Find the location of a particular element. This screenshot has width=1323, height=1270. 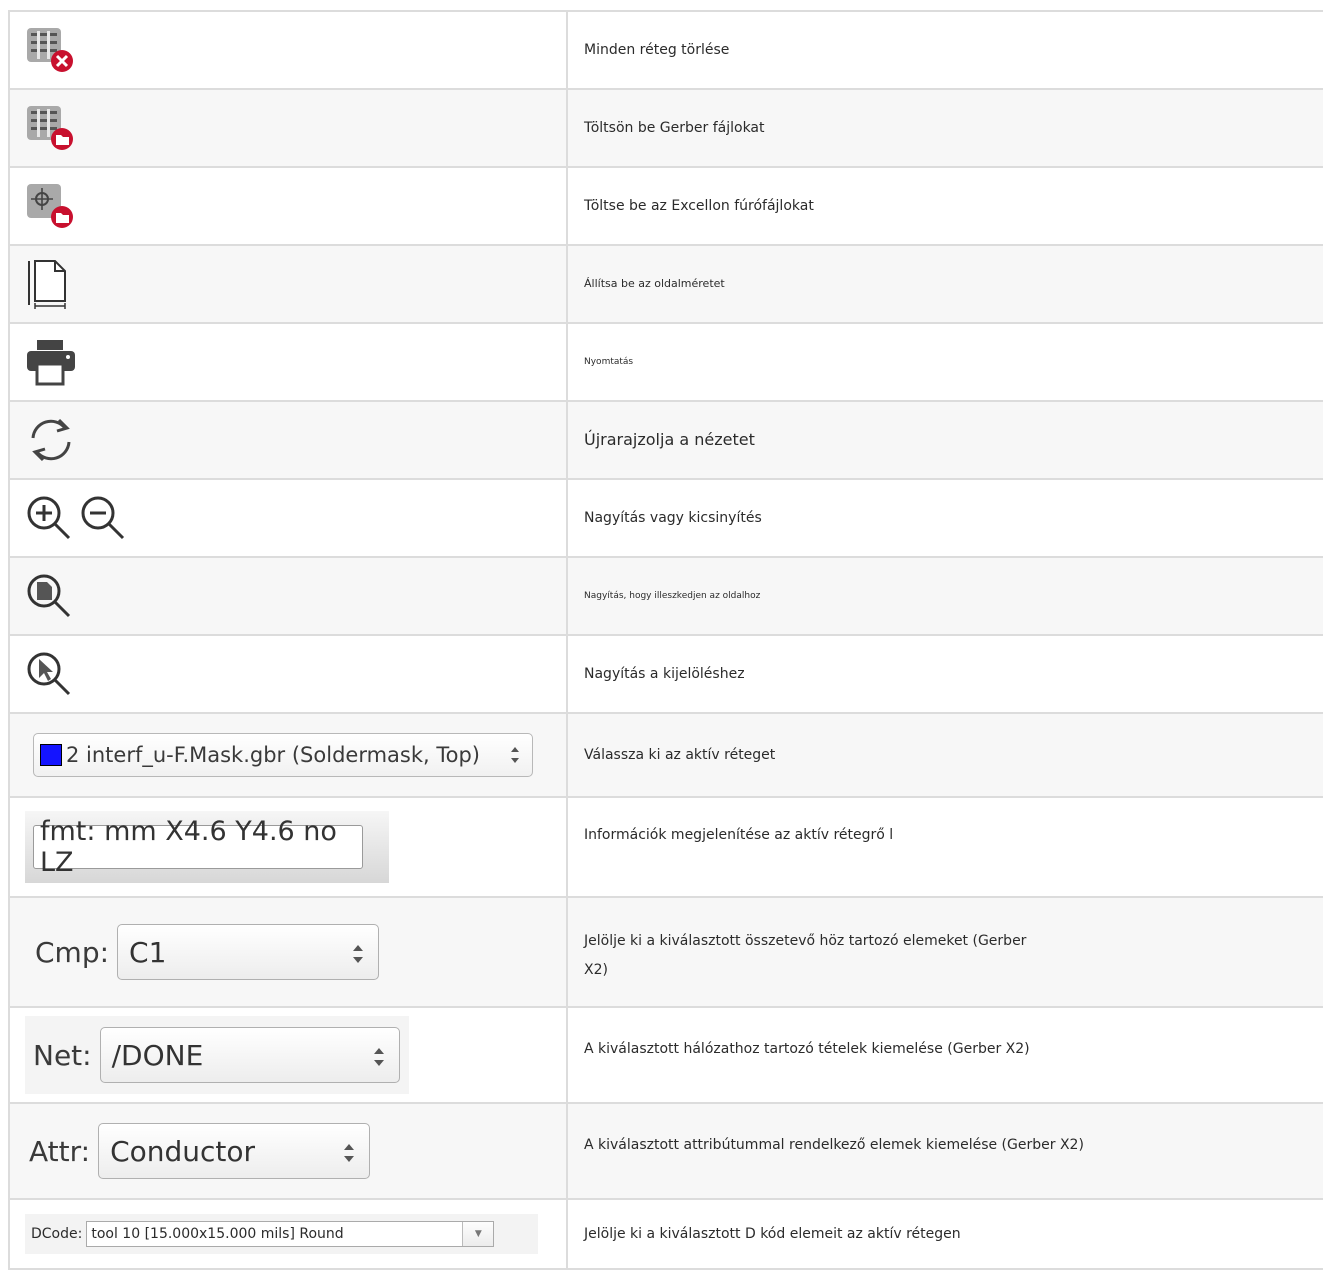

table-row: Nagyítás vagy kicsinyítés is located at coordinates (665, 518).